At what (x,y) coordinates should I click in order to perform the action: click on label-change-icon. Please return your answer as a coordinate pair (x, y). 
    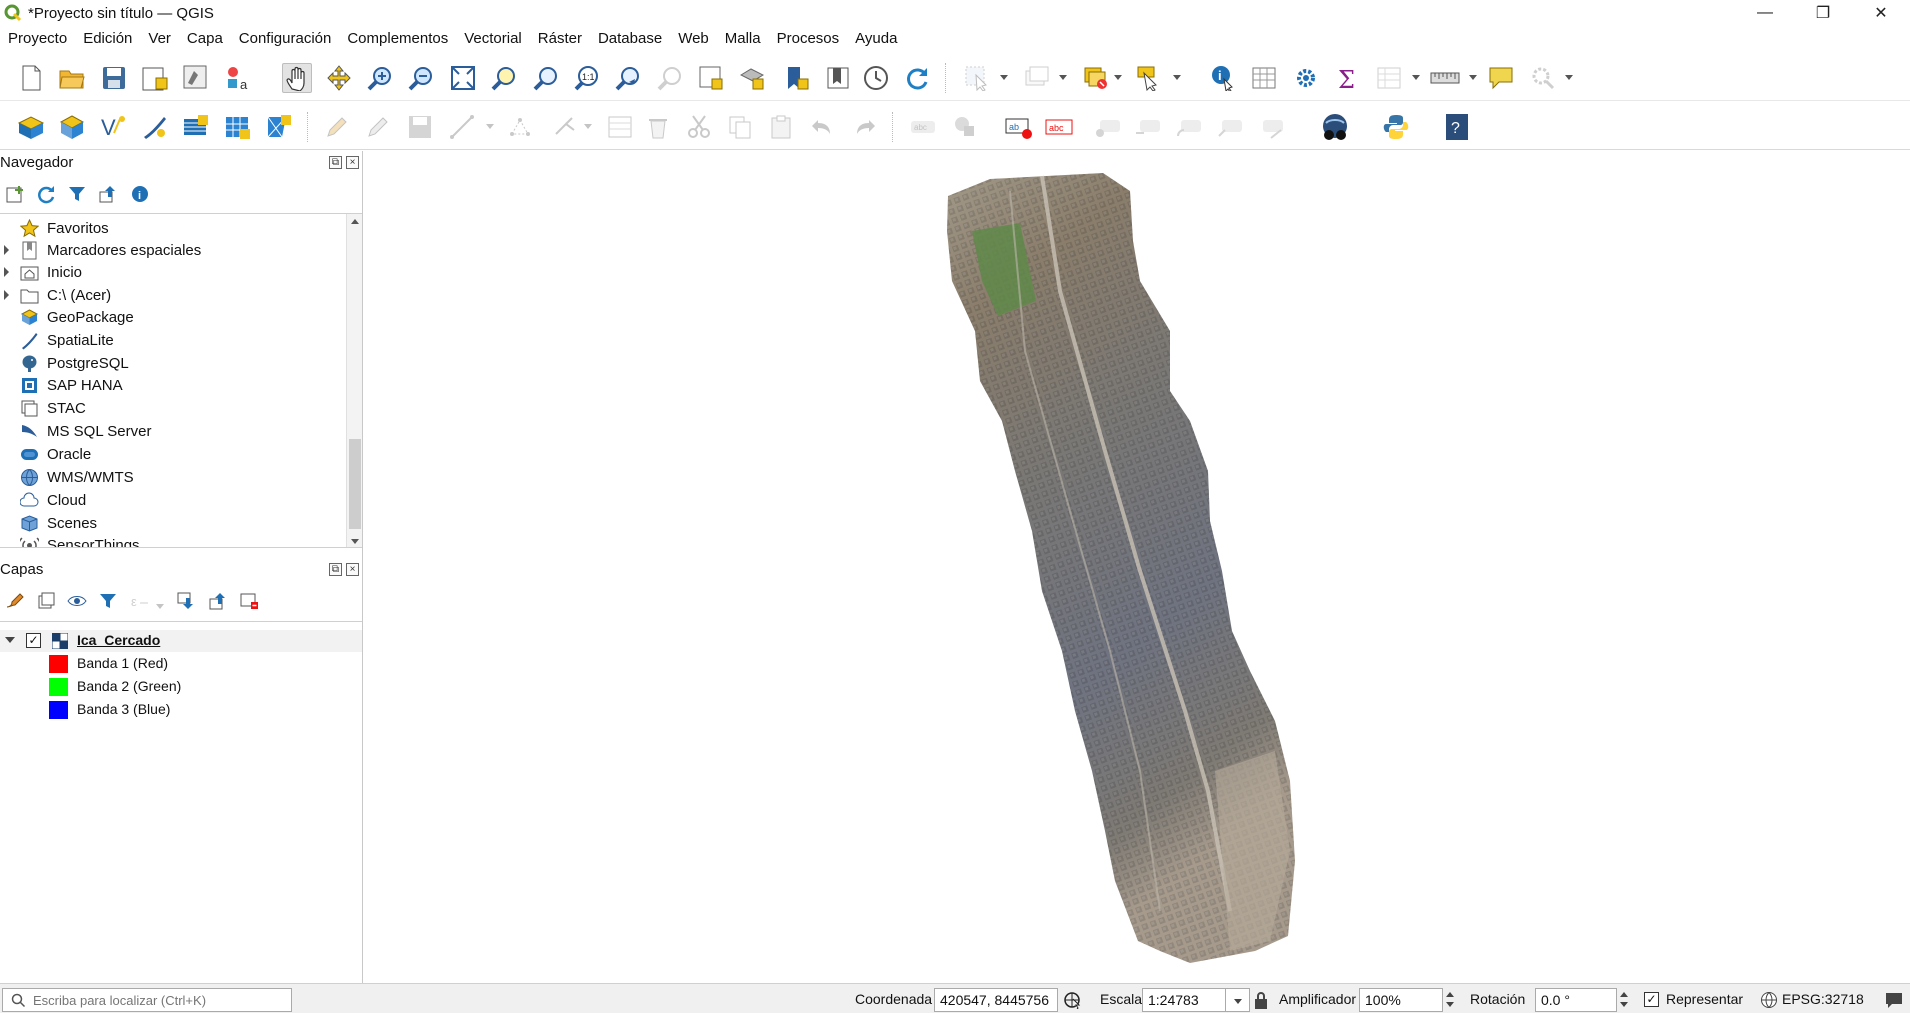
    Looking at the image, I should click on (1230, 127).